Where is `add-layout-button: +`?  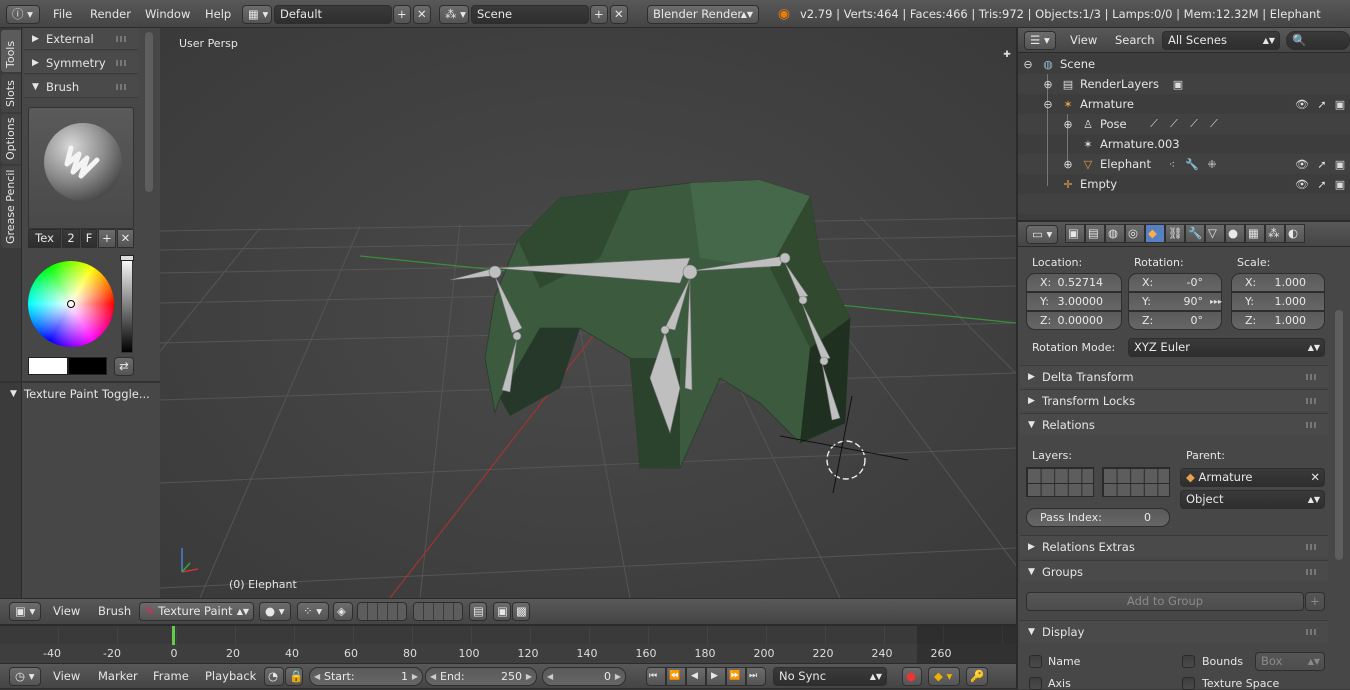
add-layout-button: + is located at coordinates (402, 14).